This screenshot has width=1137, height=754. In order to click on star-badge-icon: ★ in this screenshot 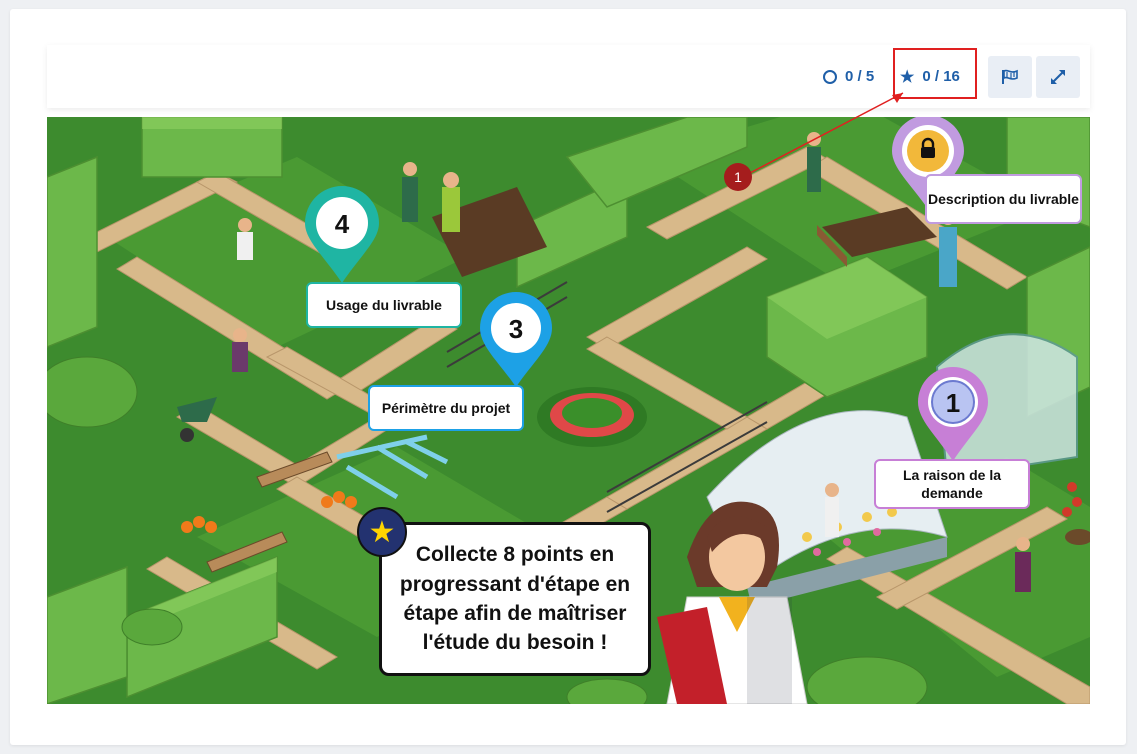, I will do `click(382, 532)`.